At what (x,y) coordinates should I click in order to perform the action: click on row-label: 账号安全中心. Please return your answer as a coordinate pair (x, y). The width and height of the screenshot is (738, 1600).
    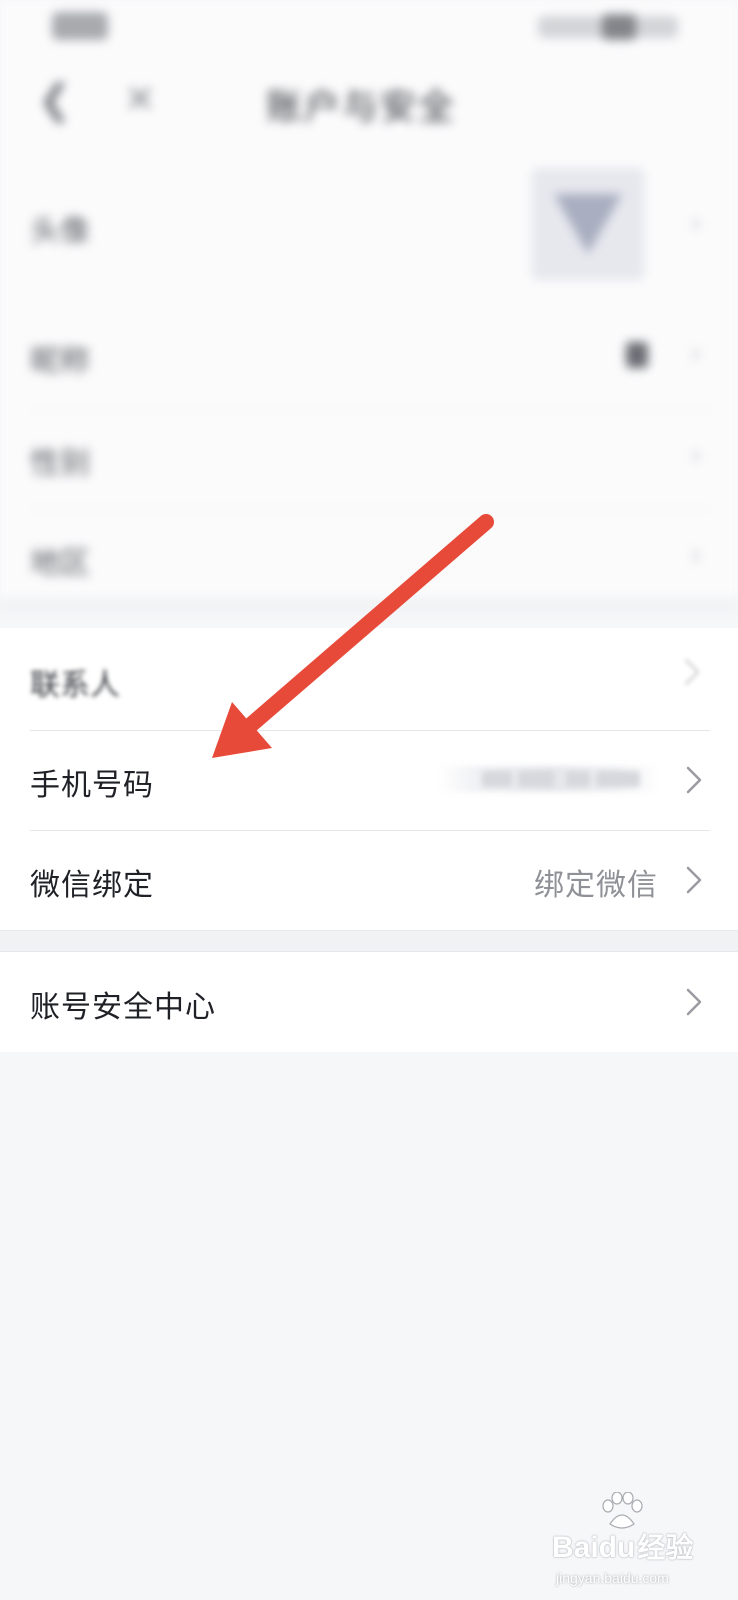
    Looking at the image, I should click on (123, 1007).